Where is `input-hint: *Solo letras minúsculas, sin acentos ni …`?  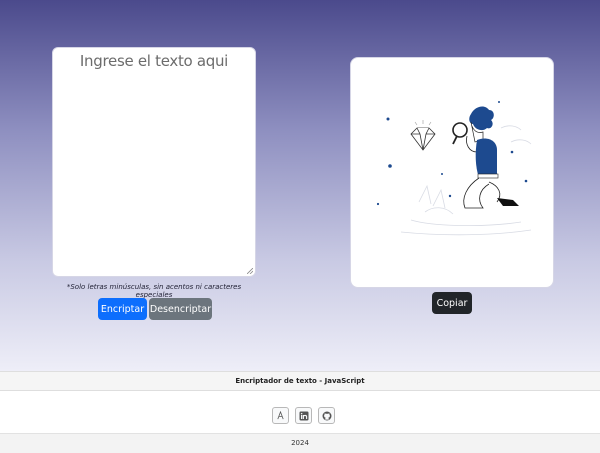
input-hint: *Solo letras minúsculas, sin acentos ni … is located at coordinates (154, 291).